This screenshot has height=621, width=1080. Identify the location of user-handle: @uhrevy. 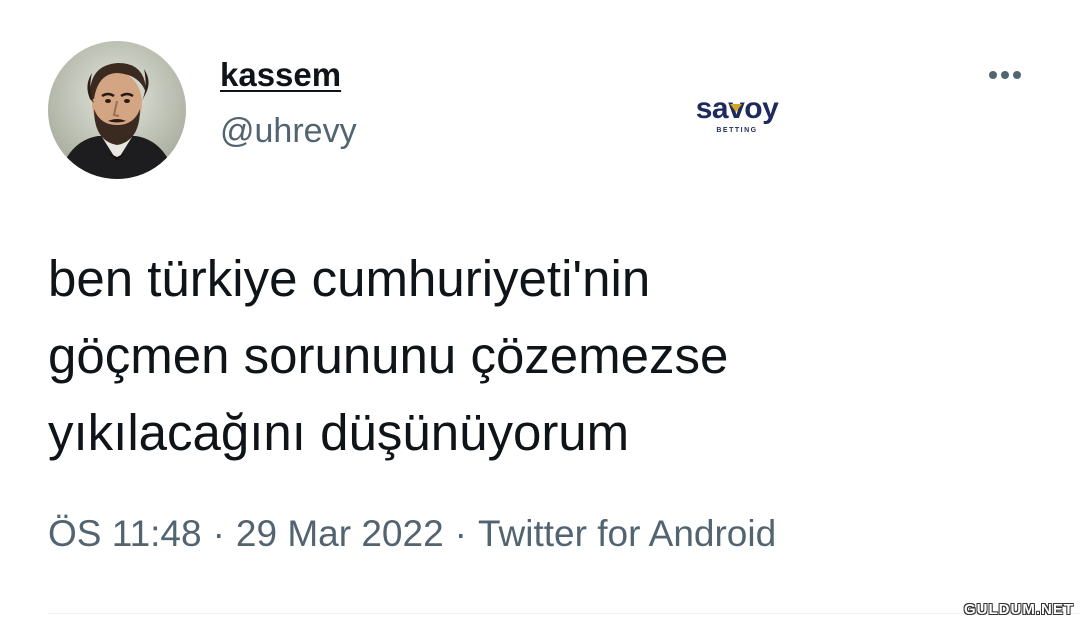
(288, 131).